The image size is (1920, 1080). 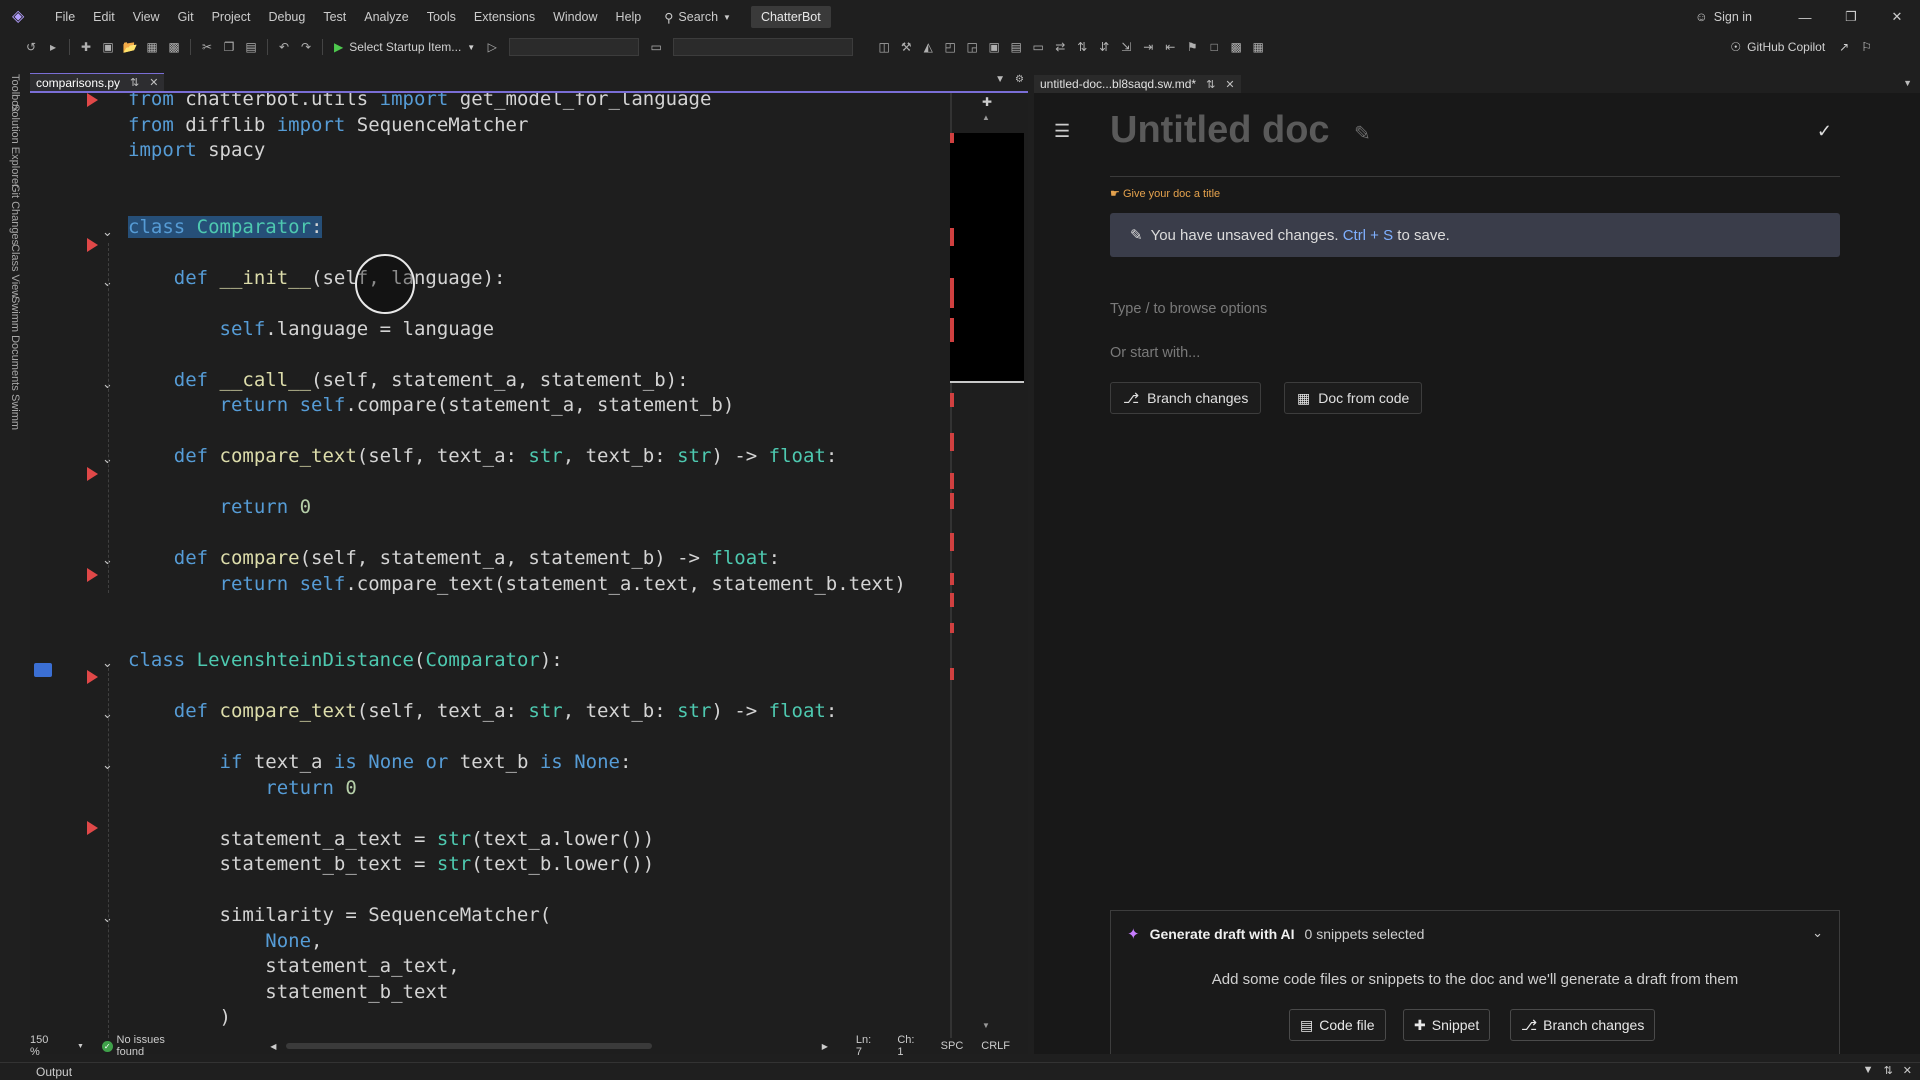 I want to click on toolbar-tool-icon: ◫, so click(x=884, y=47).